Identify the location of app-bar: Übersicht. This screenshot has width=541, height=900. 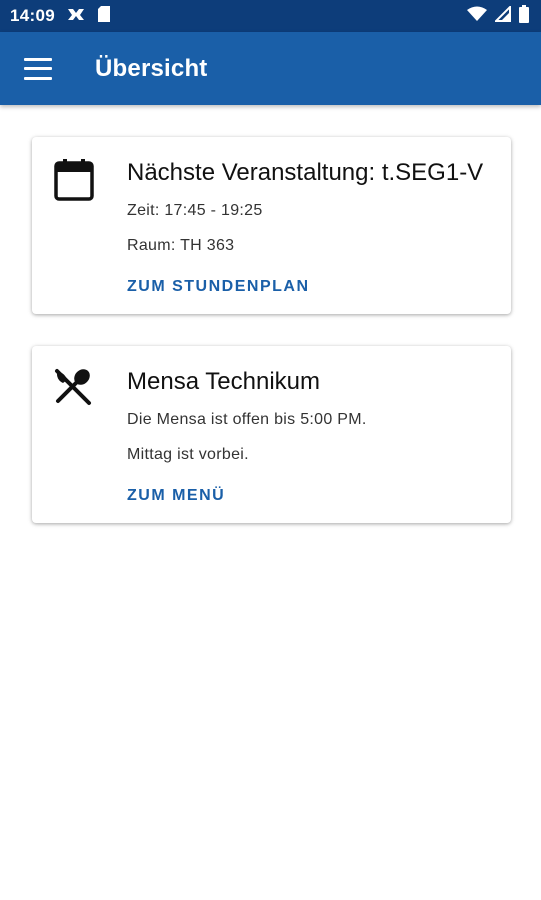
(270, 68).